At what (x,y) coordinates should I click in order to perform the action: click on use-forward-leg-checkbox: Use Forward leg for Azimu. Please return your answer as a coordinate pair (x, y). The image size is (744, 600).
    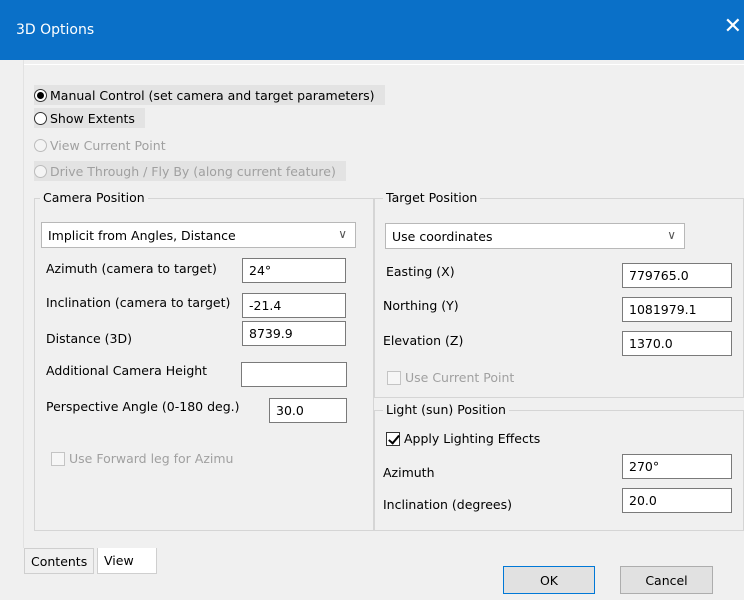
    Looking at the image, I should click on (142, 458).